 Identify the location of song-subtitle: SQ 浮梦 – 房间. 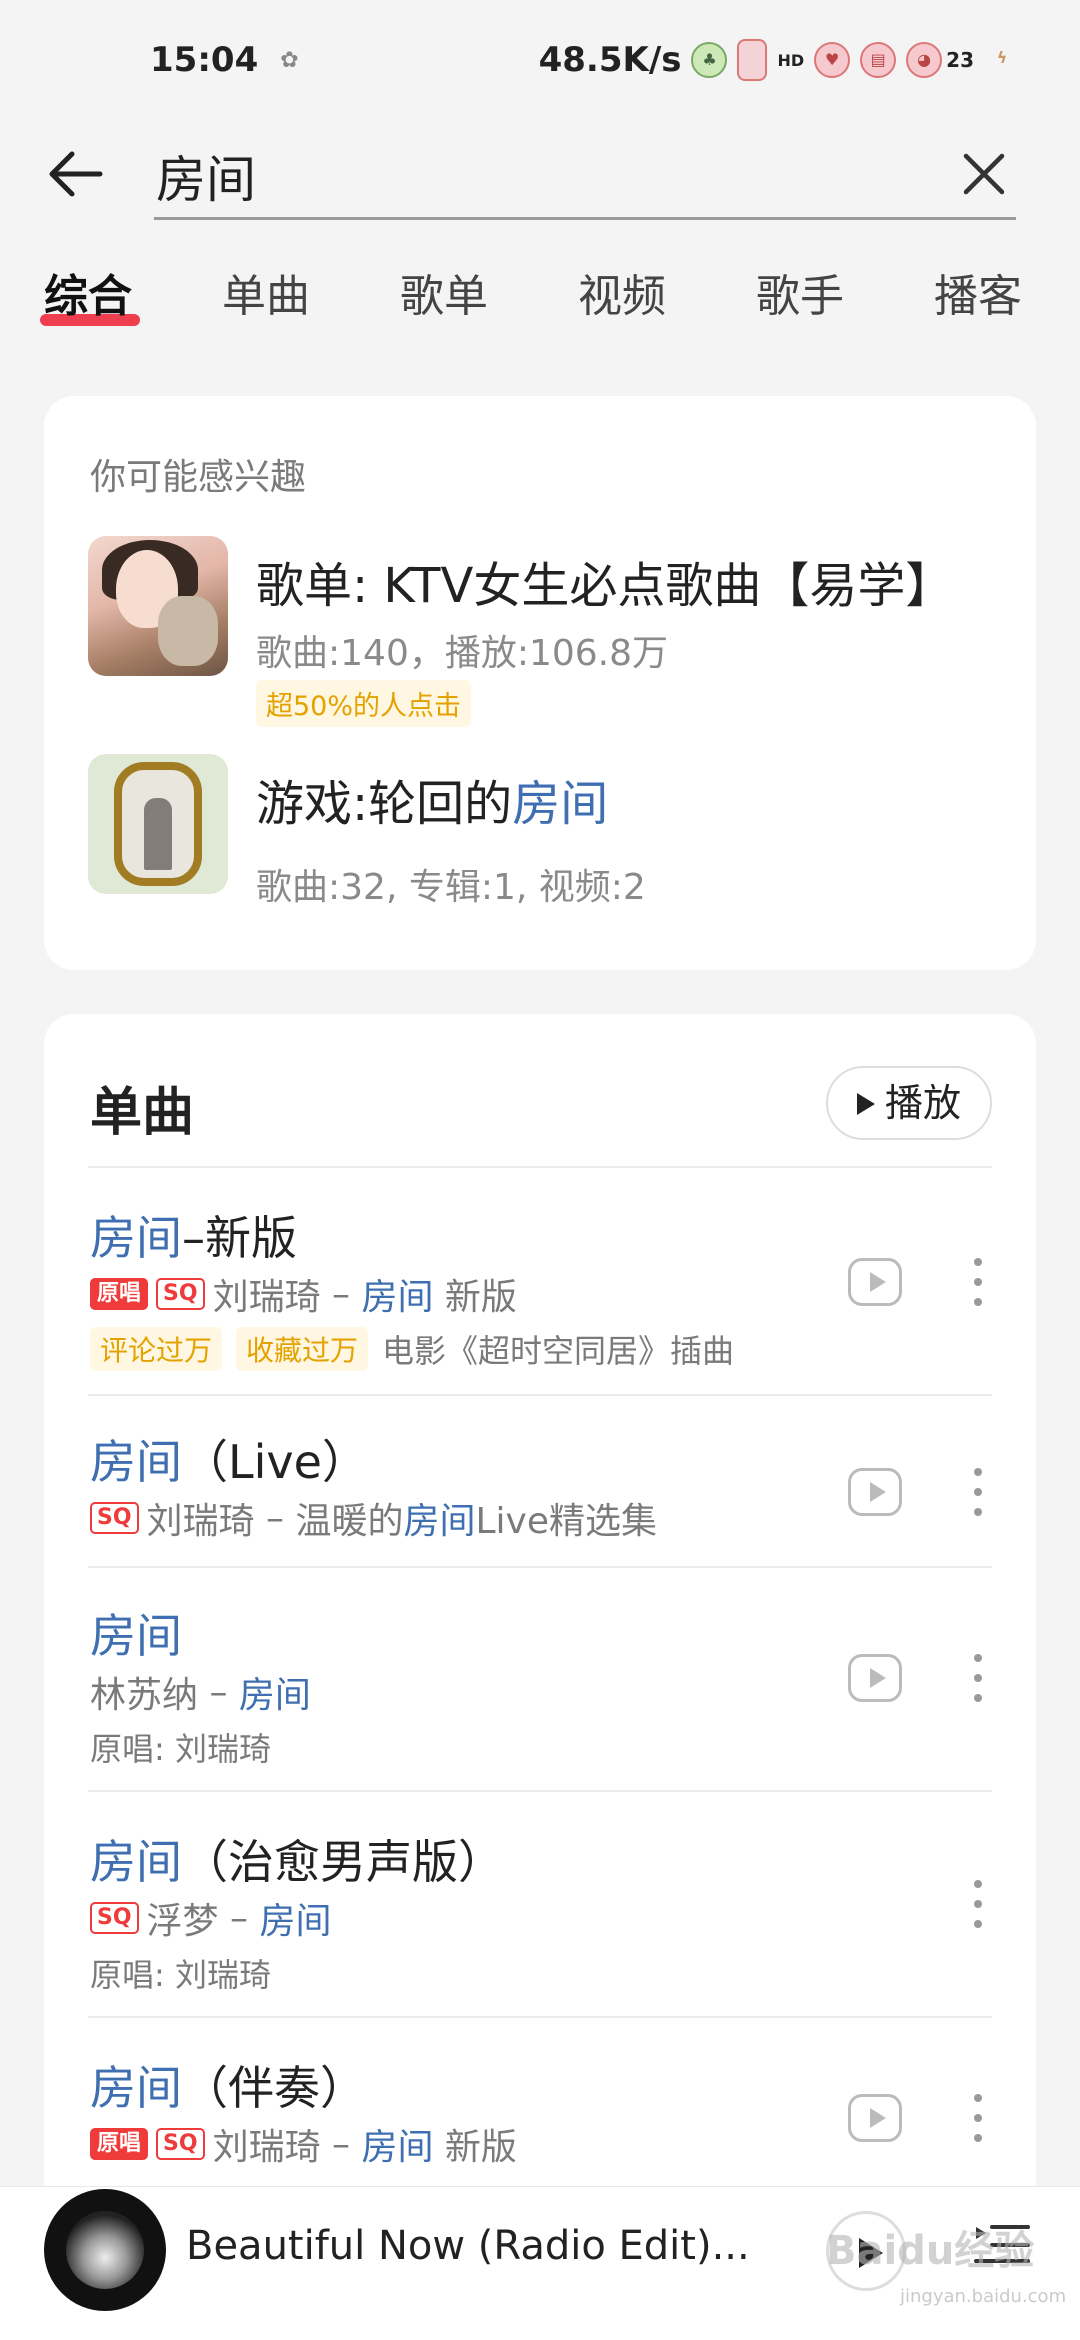
(210, 1918).